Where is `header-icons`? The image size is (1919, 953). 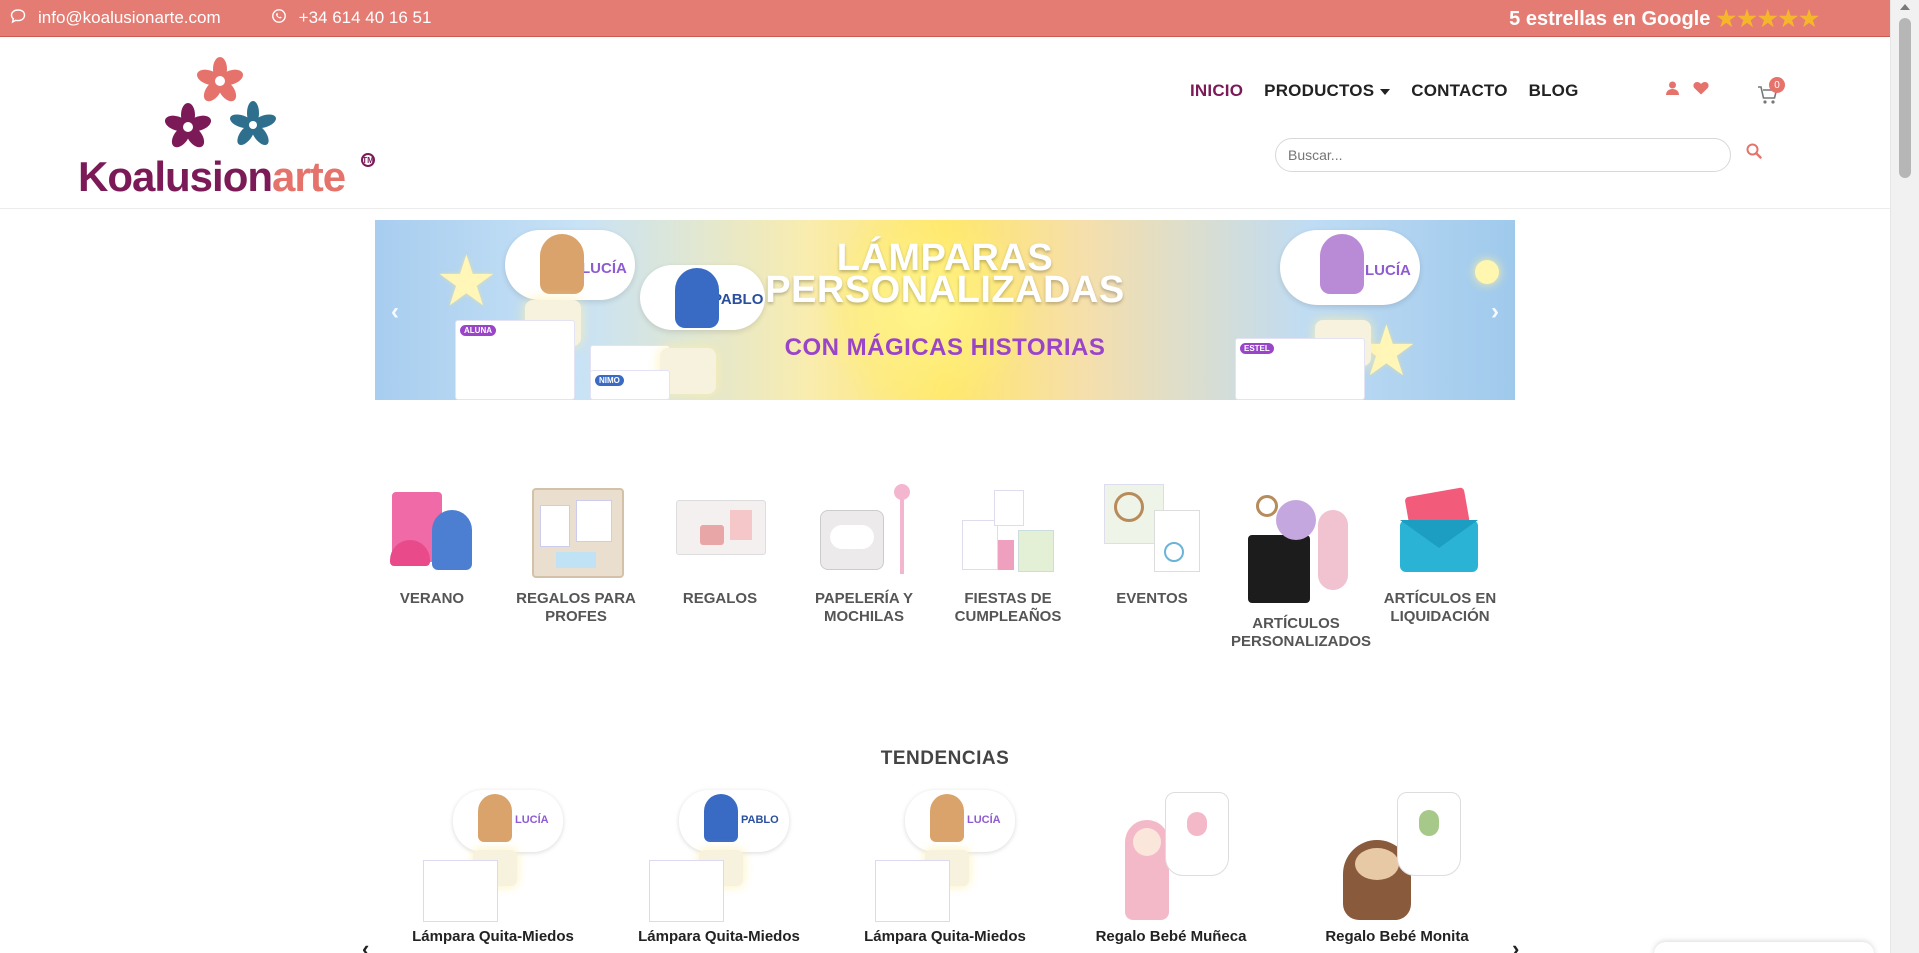 header-icons is located at coordinates (1687, 90).